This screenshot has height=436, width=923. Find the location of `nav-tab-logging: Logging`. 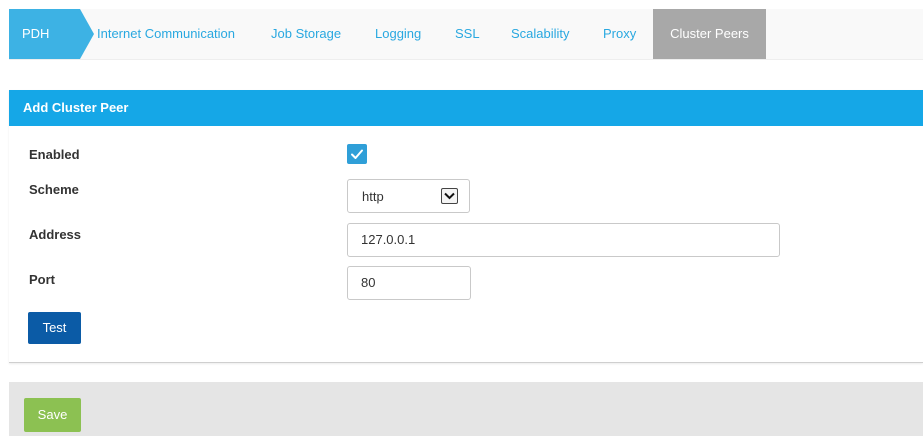

nav-tab-logging: Logging is located at coordinates (398, 34).